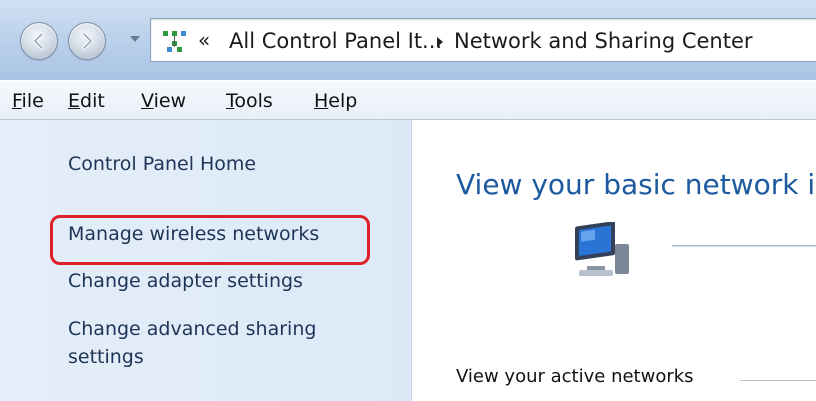  I want to click on menu-bar: File Edit View Tools Help, so click(408, 100).